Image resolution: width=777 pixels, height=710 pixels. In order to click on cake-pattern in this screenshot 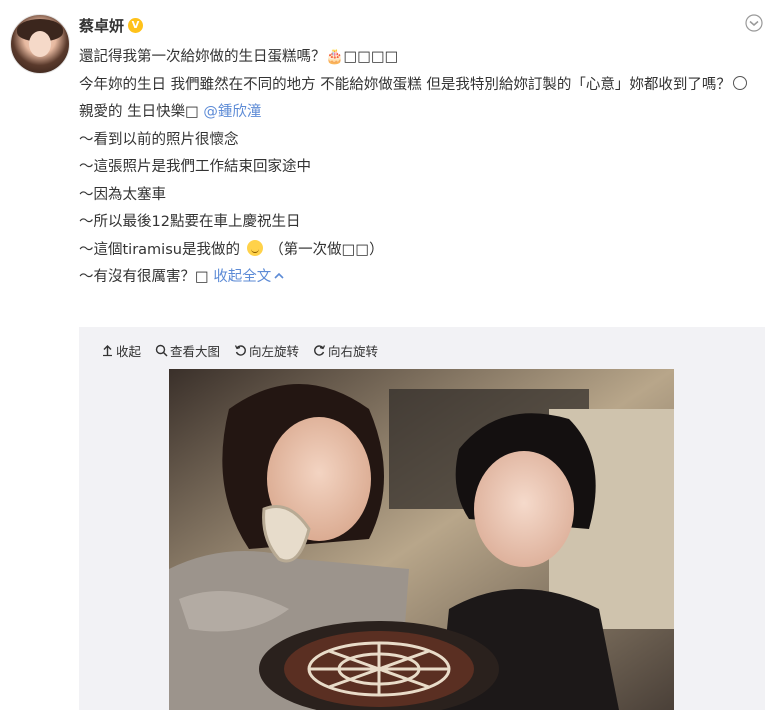, I will do `click(379, 669)`.